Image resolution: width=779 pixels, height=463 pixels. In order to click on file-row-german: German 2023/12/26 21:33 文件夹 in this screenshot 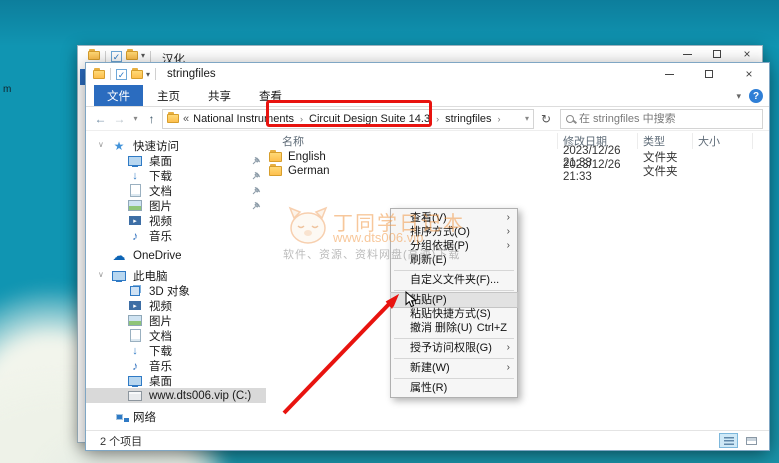, I will do `click(517, 171)`.